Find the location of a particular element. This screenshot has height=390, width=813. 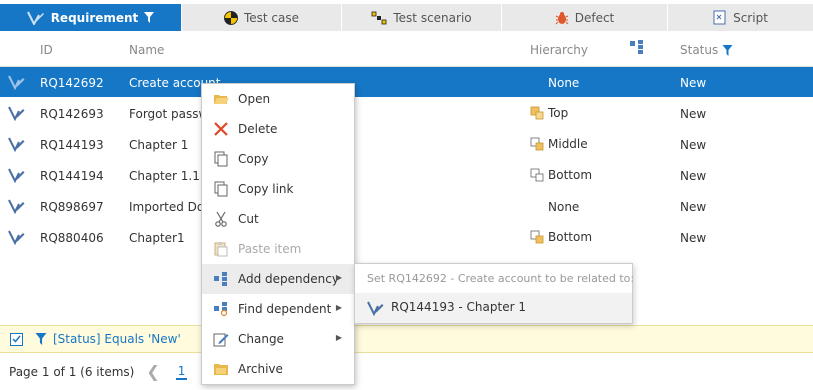

cell-name: Chapter 1.1 is located at coordinates (164, 176).